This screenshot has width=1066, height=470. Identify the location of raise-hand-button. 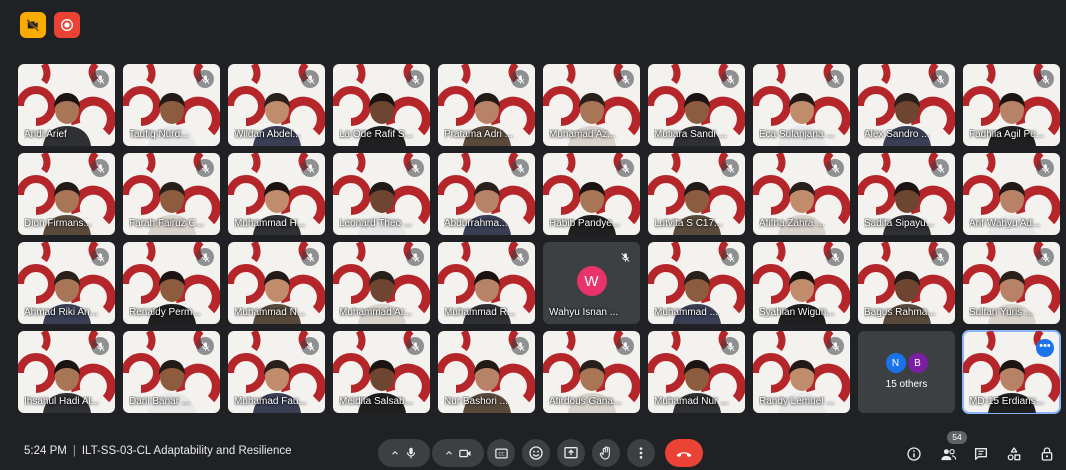
(606, 453).